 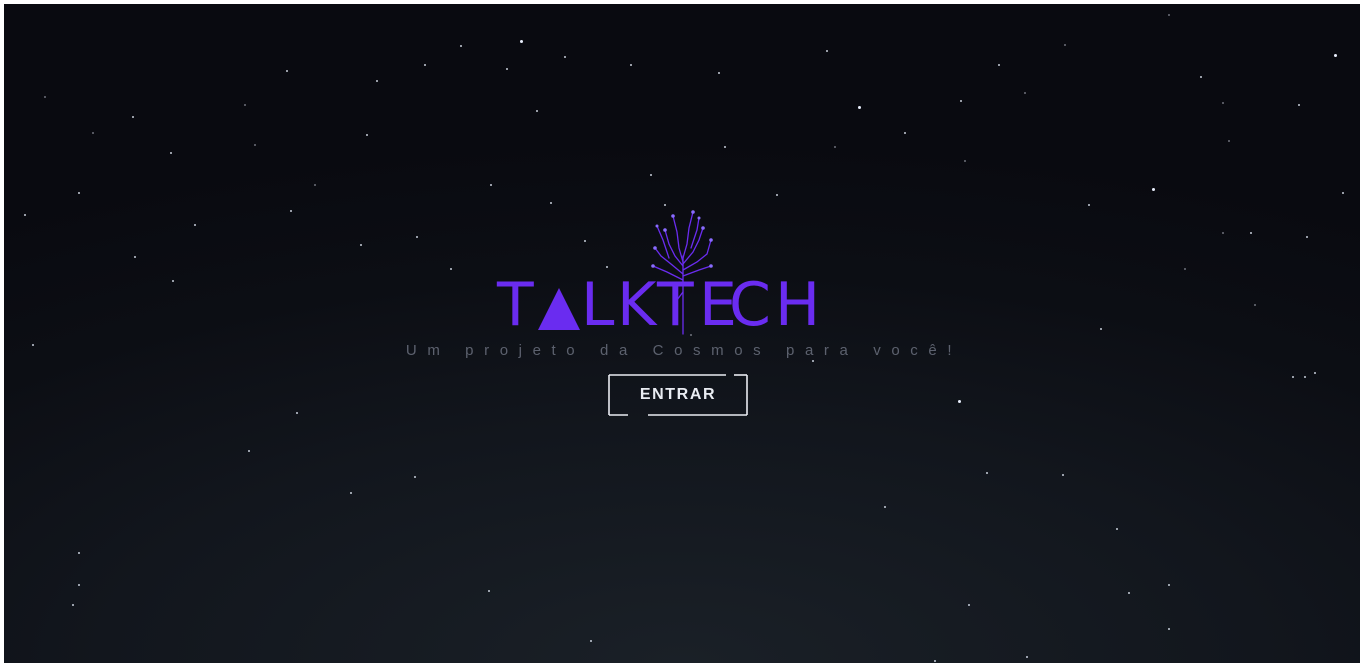 I want to click on logo-title: TLKTECH, so click(x=684, y=305).